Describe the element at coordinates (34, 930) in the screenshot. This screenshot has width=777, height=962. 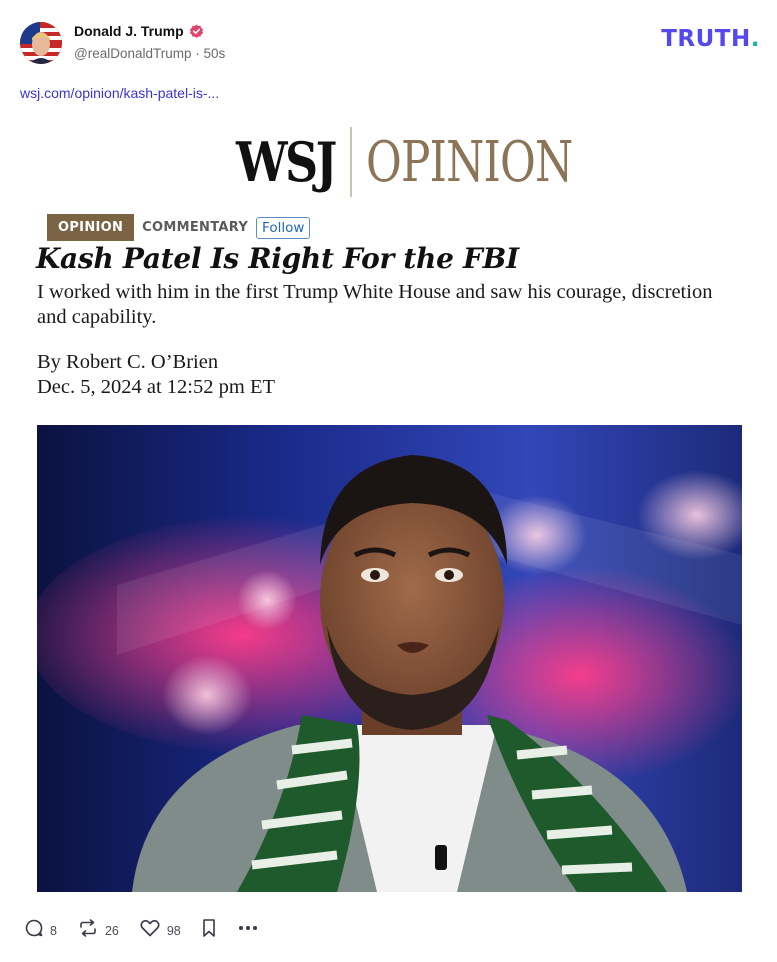
I see `comment-icon` at that location.